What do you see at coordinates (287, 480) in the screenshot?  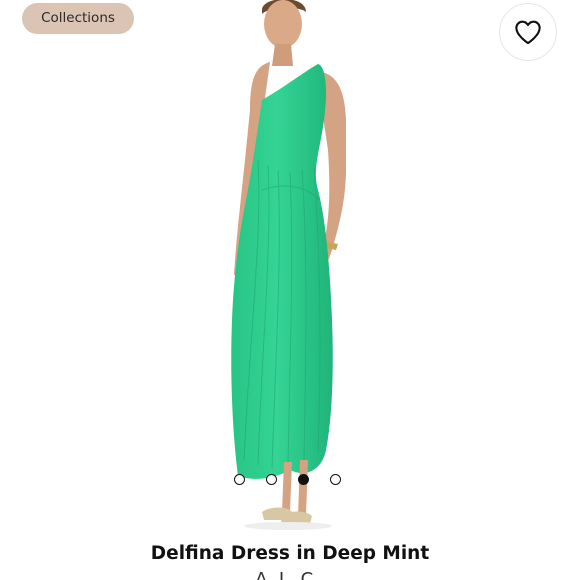 I see `carousel-indicators` at bounding box center [287, 480].